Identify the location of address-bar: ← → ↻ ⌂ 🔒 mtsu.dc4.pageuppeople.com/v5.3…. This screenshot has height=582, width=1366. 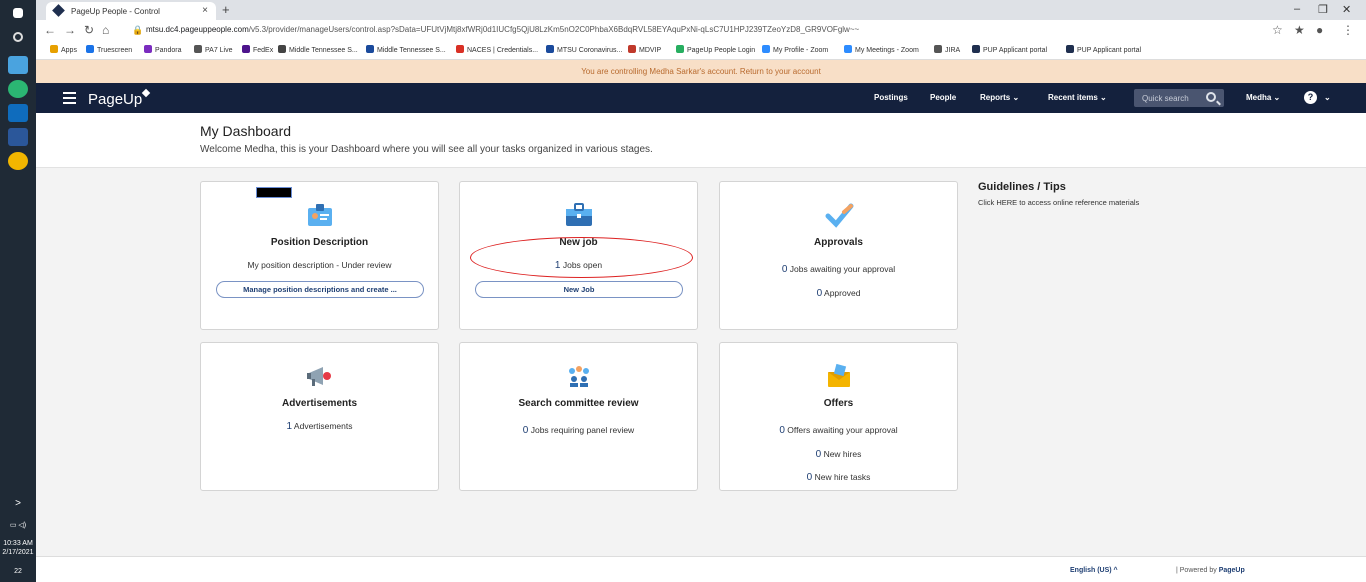
(701, 30).